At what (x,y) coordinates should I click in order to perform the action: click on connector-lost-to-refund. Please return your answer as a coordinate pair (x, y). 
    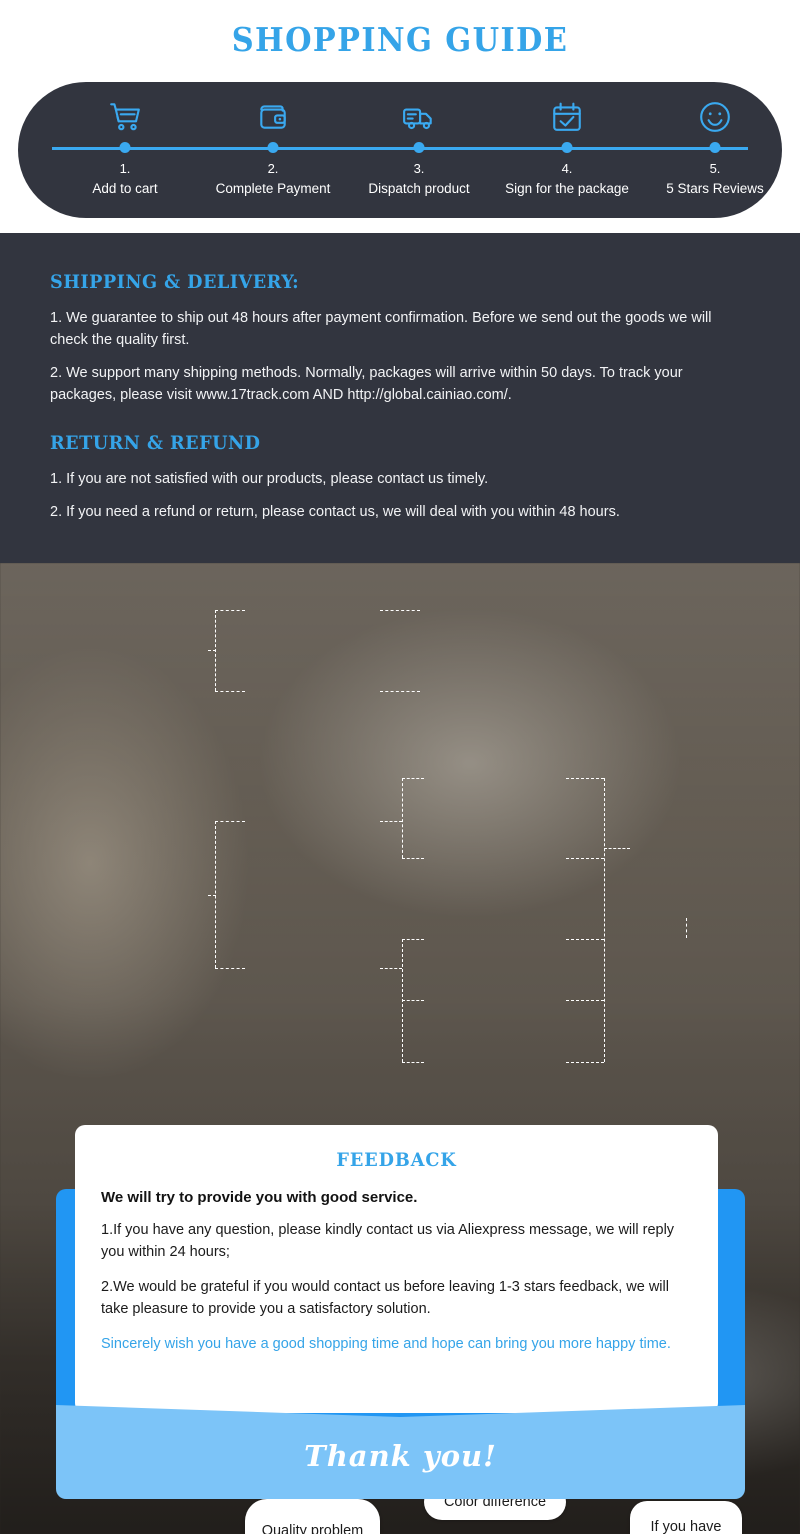
    Looking at the image, I should click on (400, 691).